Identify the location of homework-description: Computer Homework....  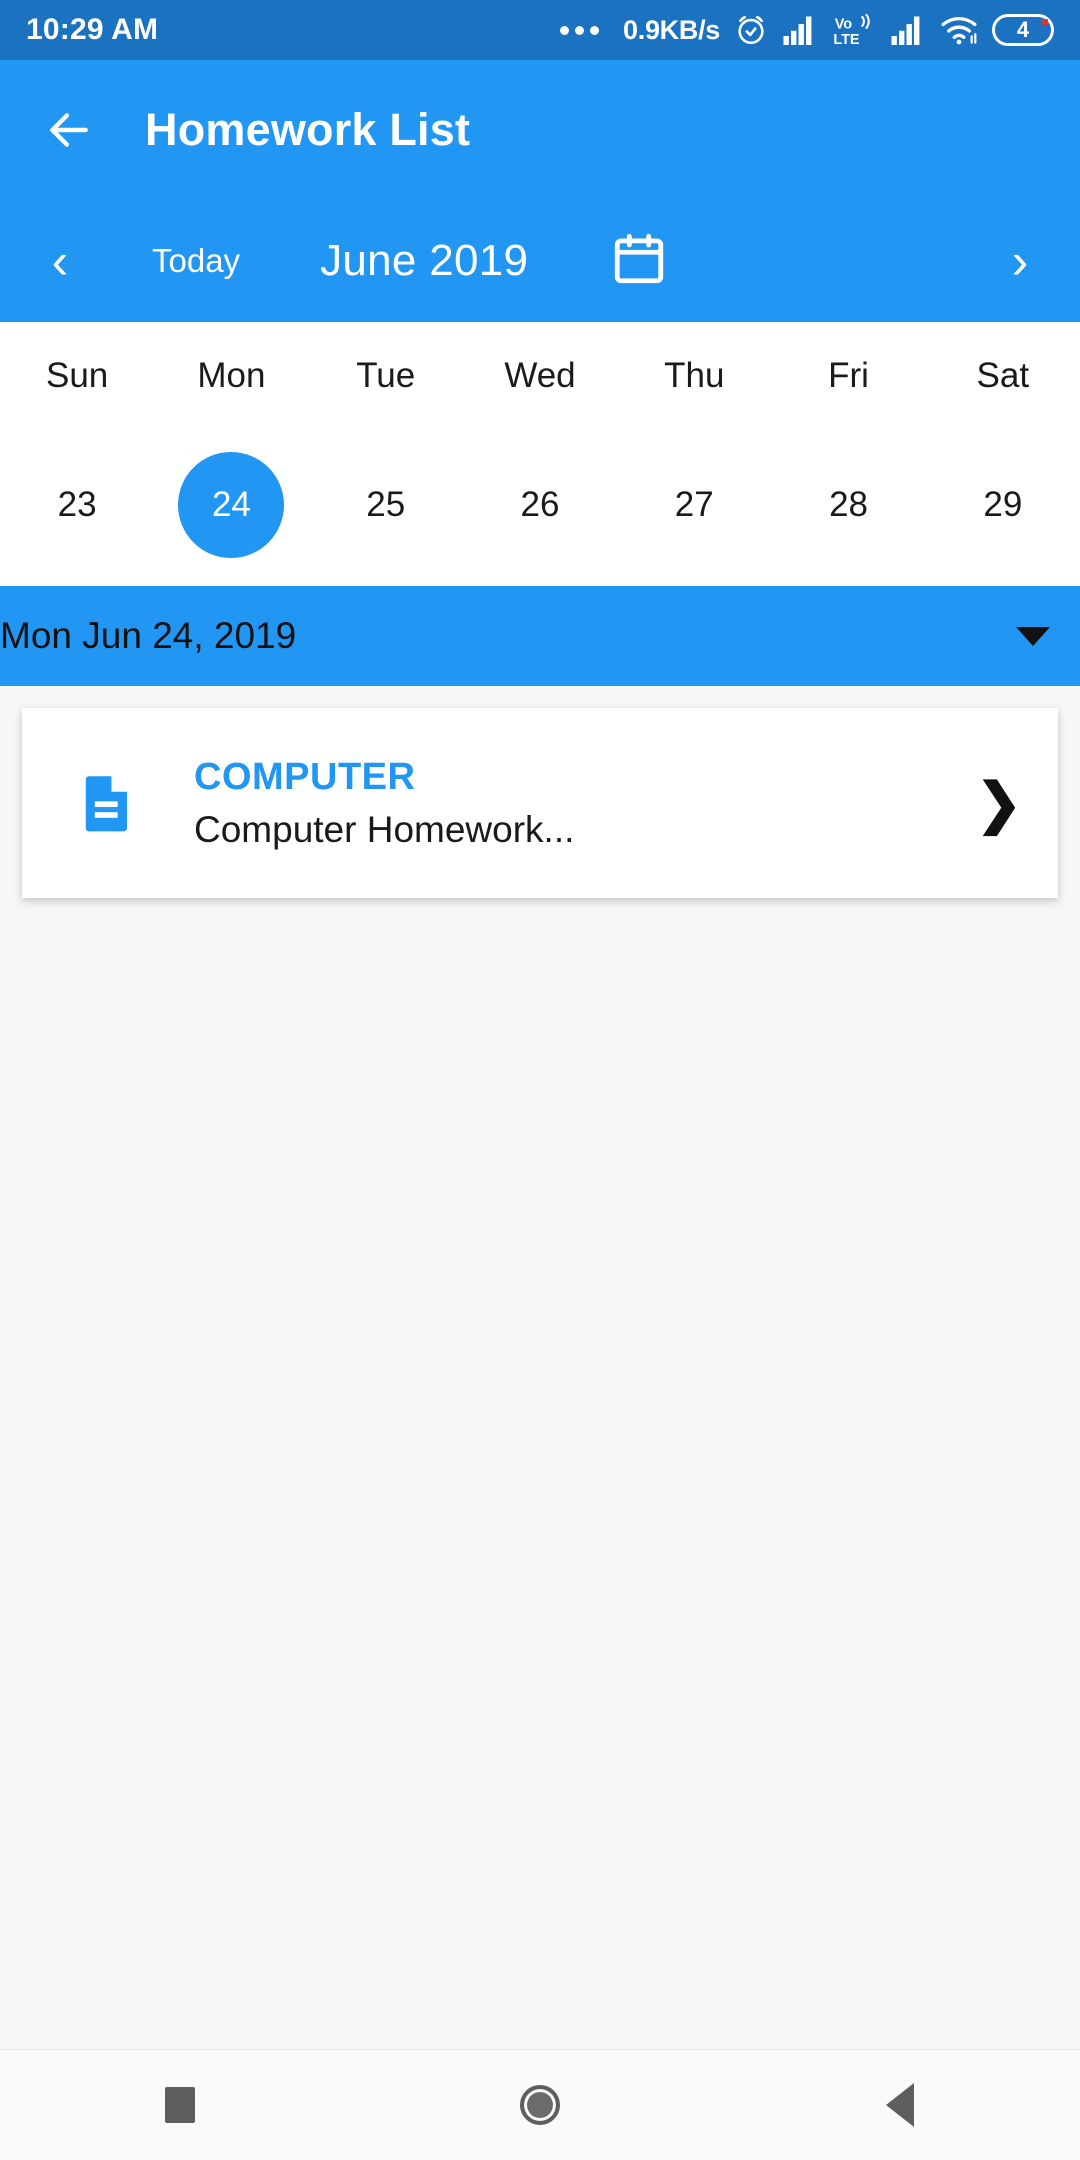
(384, 829).